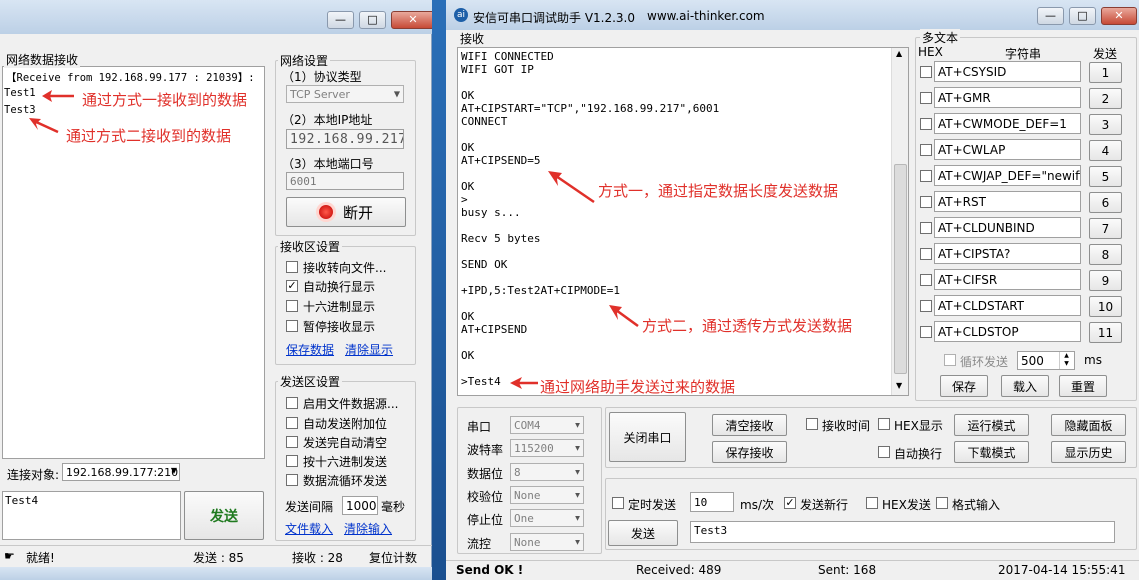 Image resolution: width=1139 pixels, height=580 pixels. Describe the element at coordinates (1082, 16) in the screenshot. I see `right-maximize-button: □` at that location.